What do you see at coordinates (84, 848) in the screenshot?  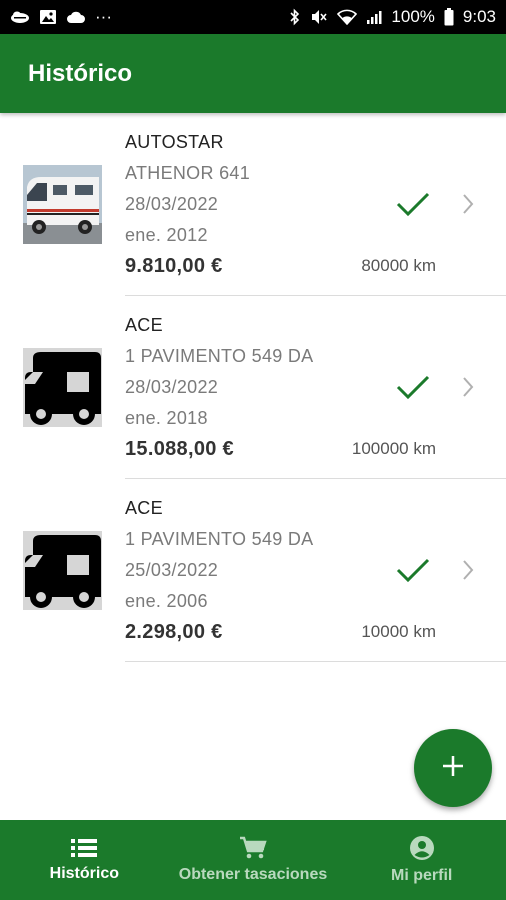 I see `list-icon` at bounding box center [84, 848].